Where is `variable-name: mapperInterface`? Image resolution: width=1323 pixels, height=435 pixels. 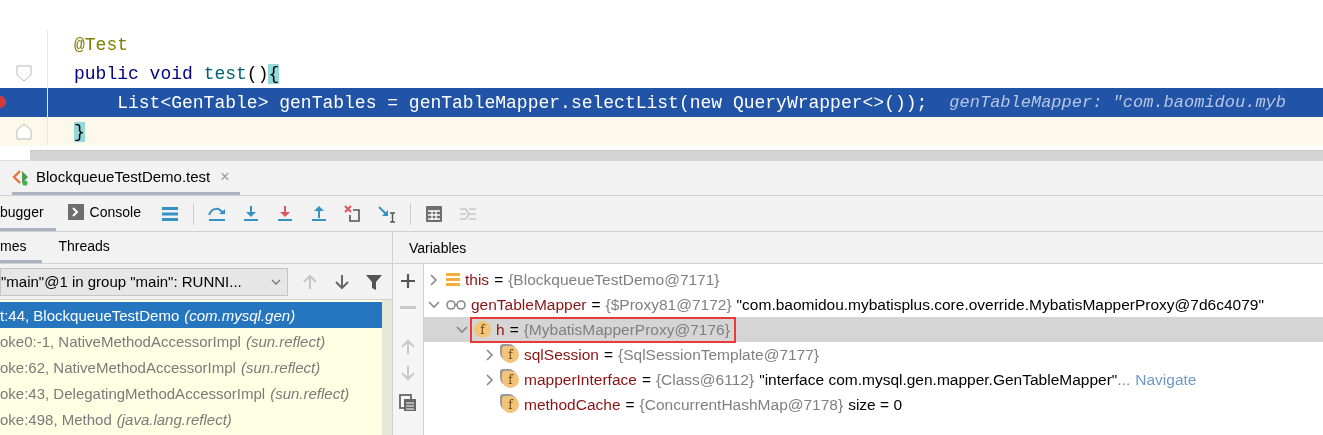 variable-name: mapperInterface is located at coordinates (580, 379).